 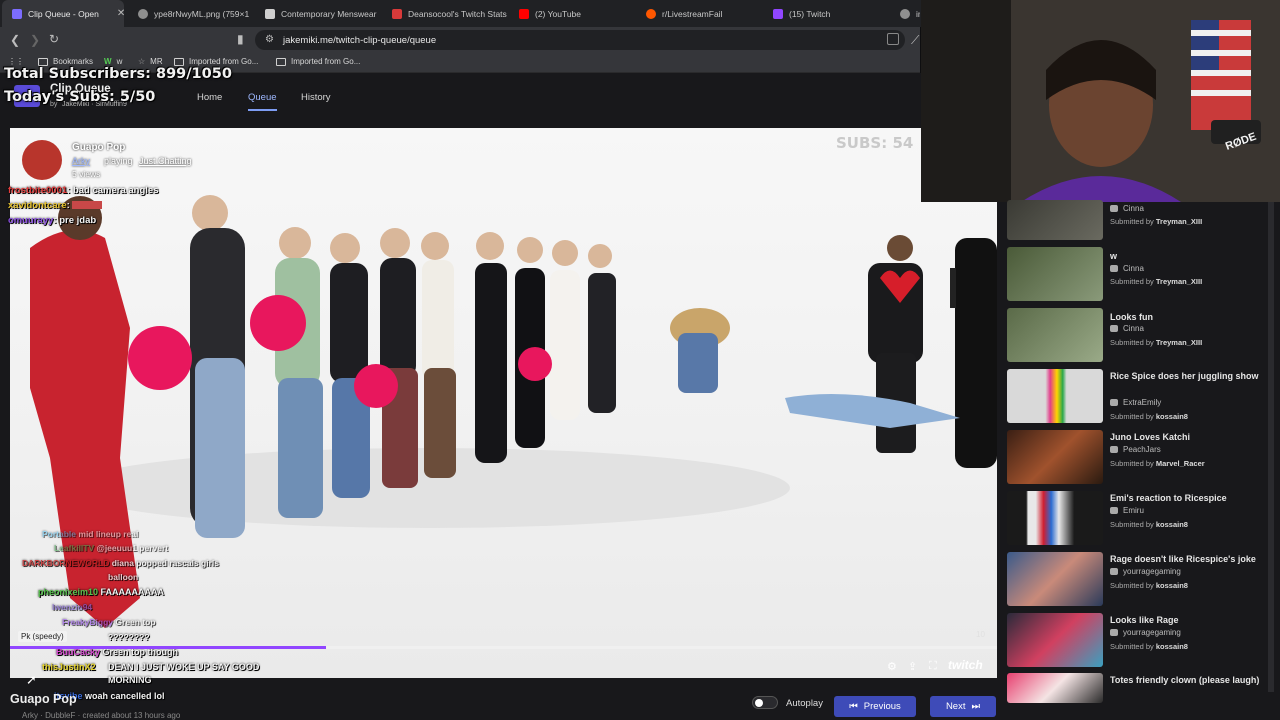 I want to click on skip-back-icon: ⏮, so click(x=853, y=706).